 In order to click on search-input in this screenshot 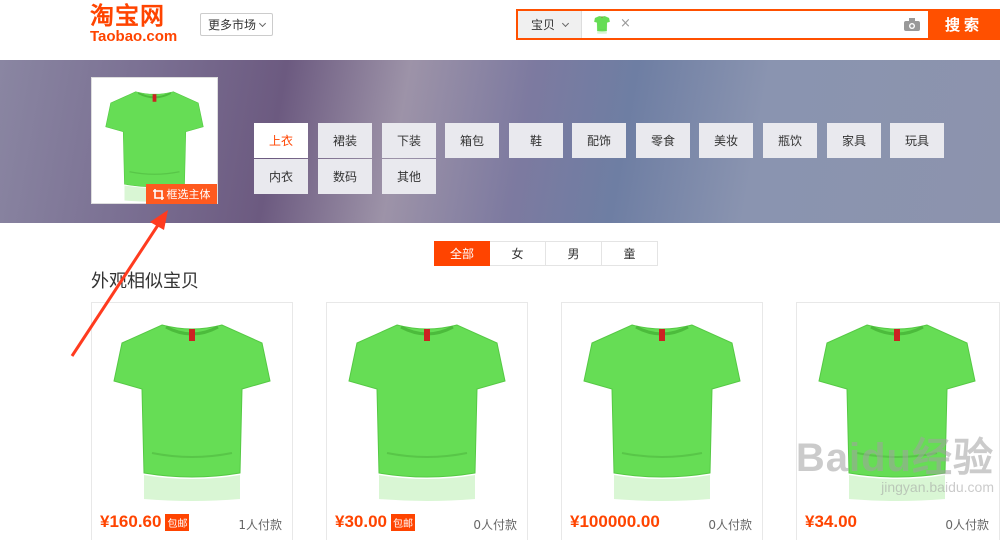, I will do `click(766, 24)`.